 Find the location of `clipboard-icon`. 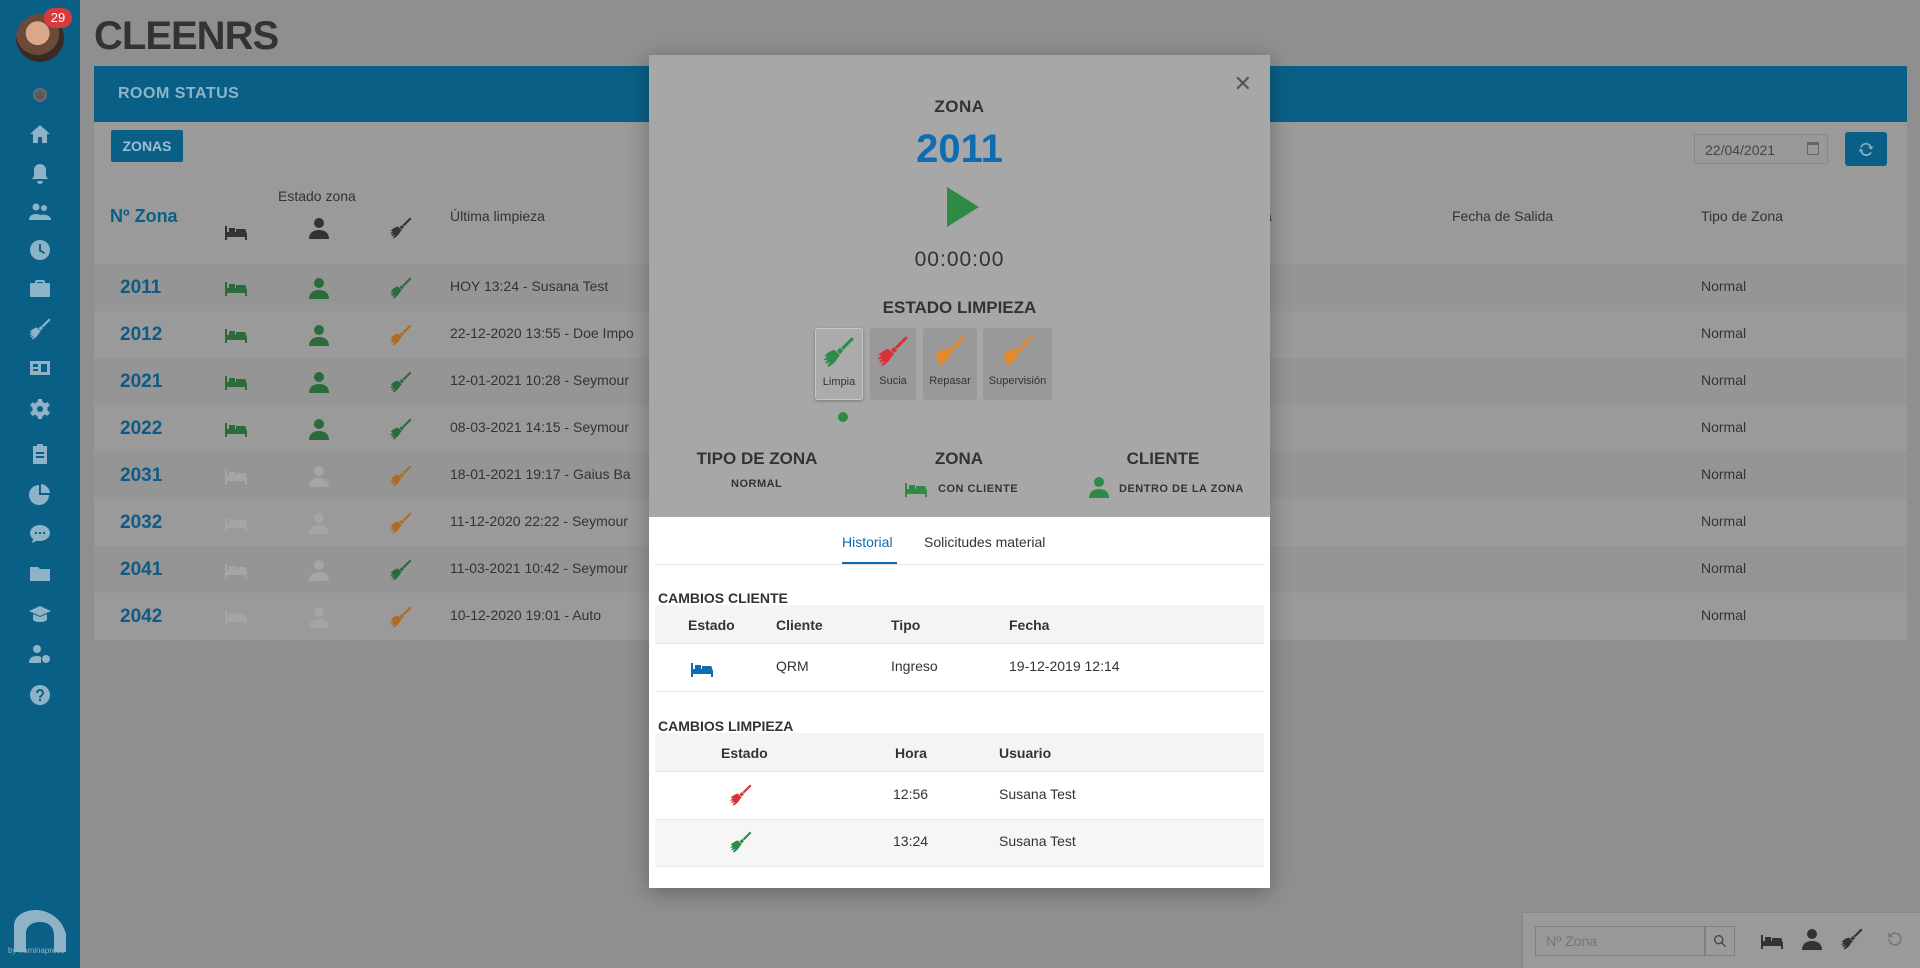

clipboard-icon is located at coordinates (40, 454).